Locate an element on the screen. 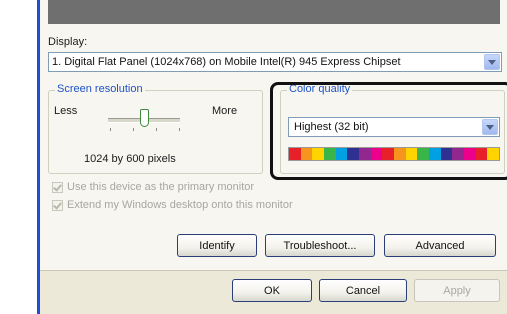 This screenshot has width=507, height=314. apply-button: Apply is located at coordinates (457, 290).